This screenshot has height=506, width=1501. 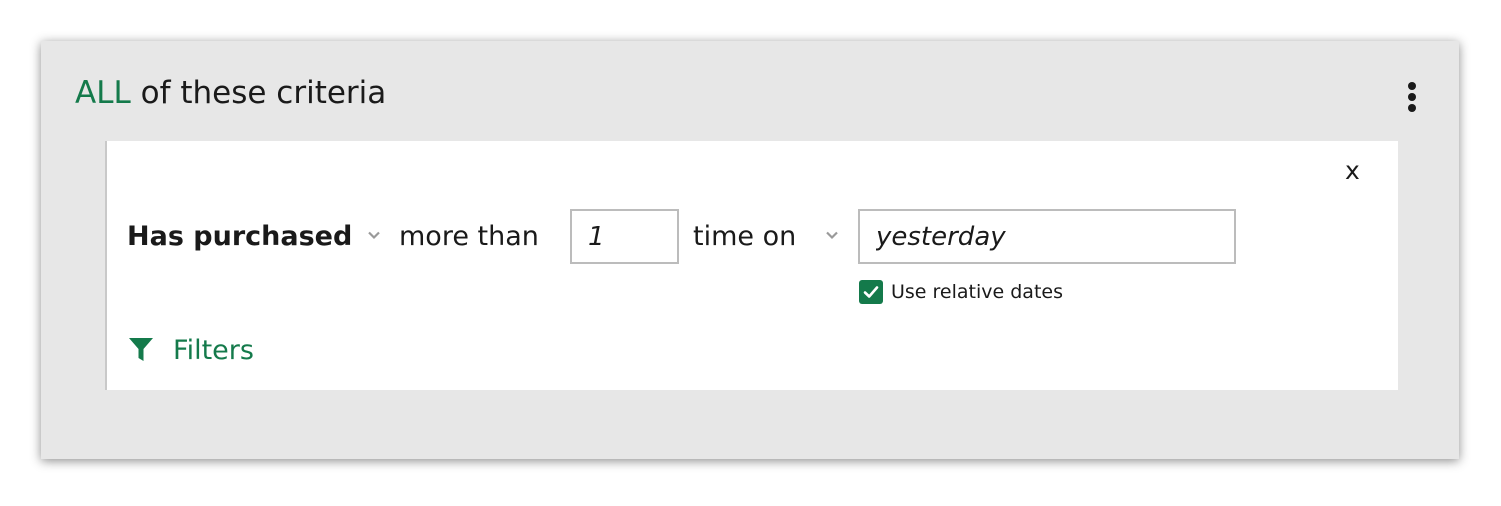 I want to click on funnel-icon, so click(x=141, y=349).